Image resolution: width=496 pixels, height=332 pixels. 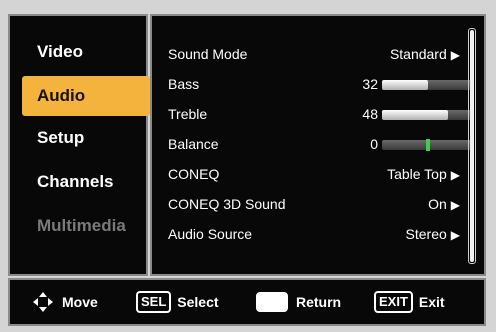 I want to click on coneq-value-text: Table Top, so click(x=417, y=174).